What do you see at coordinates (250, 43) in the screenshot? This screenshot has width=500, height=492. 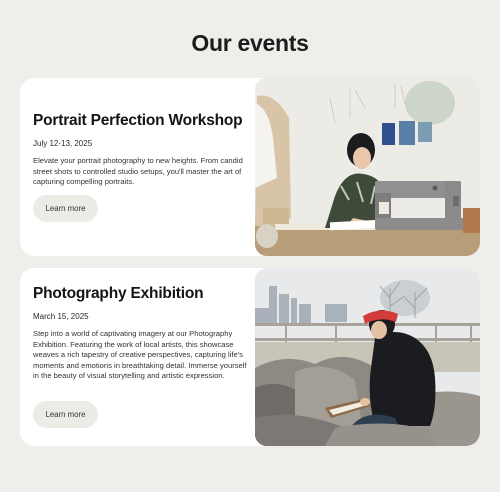 I see `page-title: Our events` at bounding box center [250, 43].